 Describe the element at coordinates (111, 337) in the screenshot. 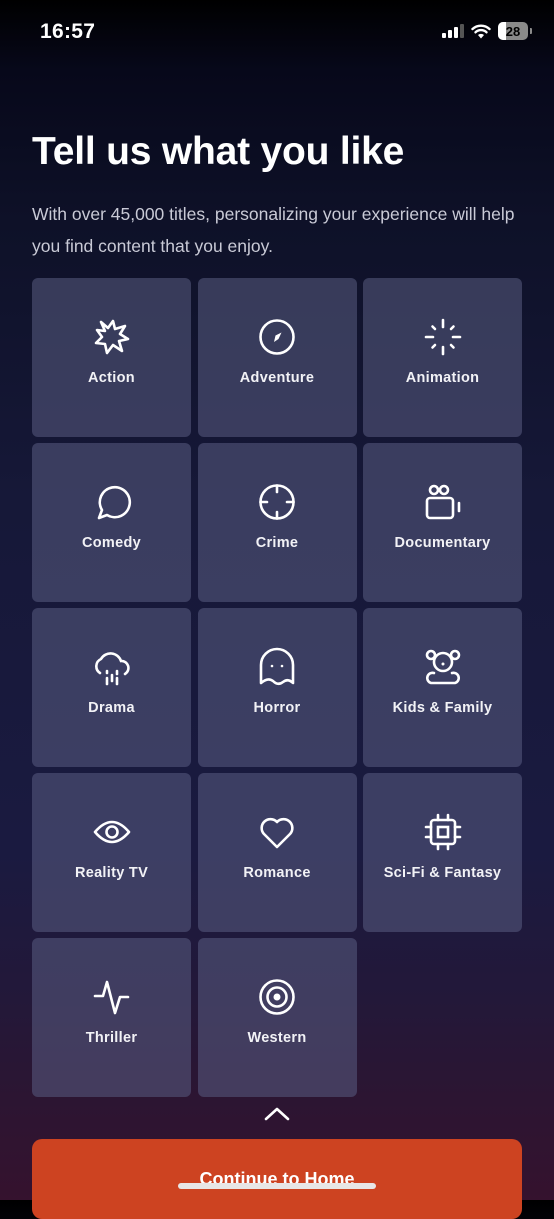

I see `explosion-icon` at that location.